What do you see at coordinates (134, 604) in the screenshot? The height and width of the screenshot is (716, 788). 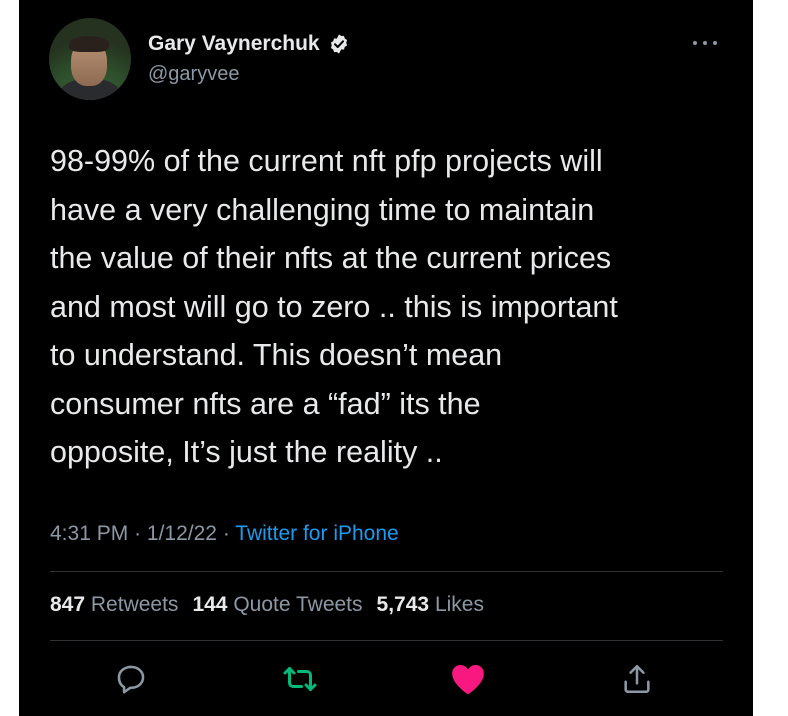 I see `retweets-label: Retweets` at bounding box center [134, 604].